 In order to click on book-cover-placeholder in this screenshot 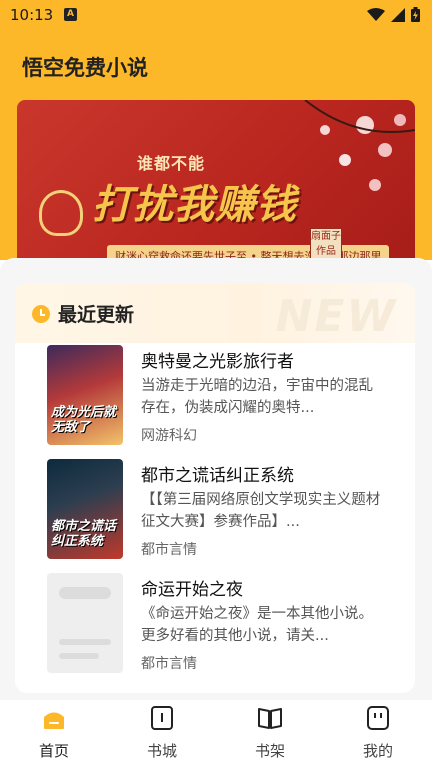, I will do `click(85, 623)`.